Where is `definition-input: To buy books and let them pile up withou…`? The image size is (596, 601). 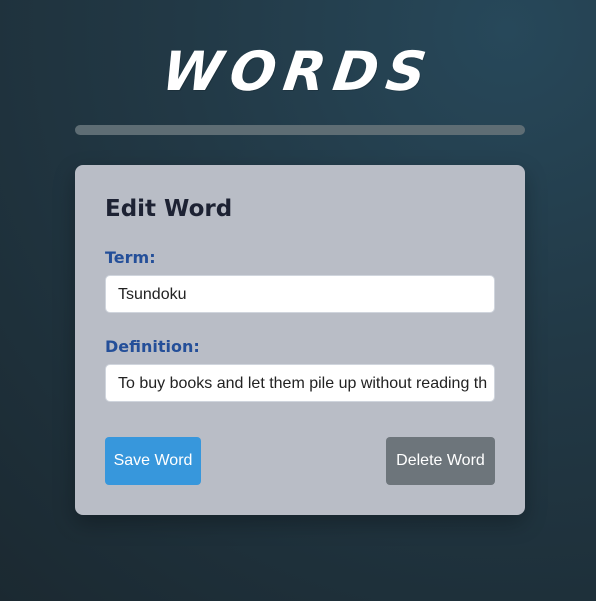 definition-input: To buy books and let them pile up withou… is located at coordinates (300, 383).